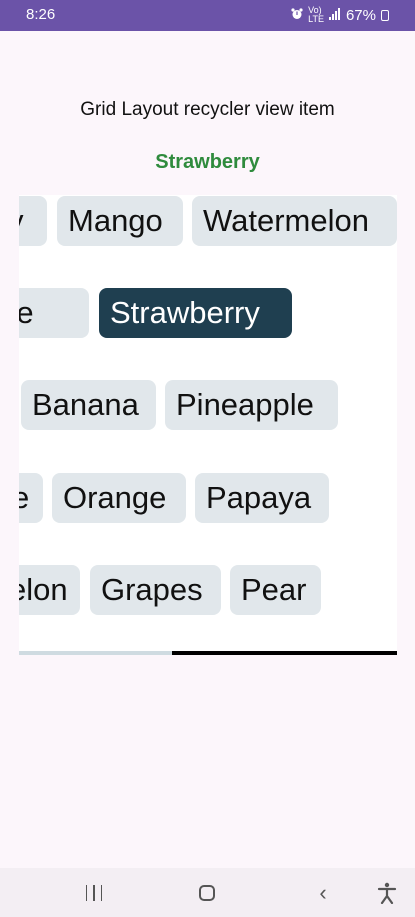  What do you see at coordinates (262, 498) in the screenshot?
I see `fruit-chip: Papaya` at bounding box center [262, 498].